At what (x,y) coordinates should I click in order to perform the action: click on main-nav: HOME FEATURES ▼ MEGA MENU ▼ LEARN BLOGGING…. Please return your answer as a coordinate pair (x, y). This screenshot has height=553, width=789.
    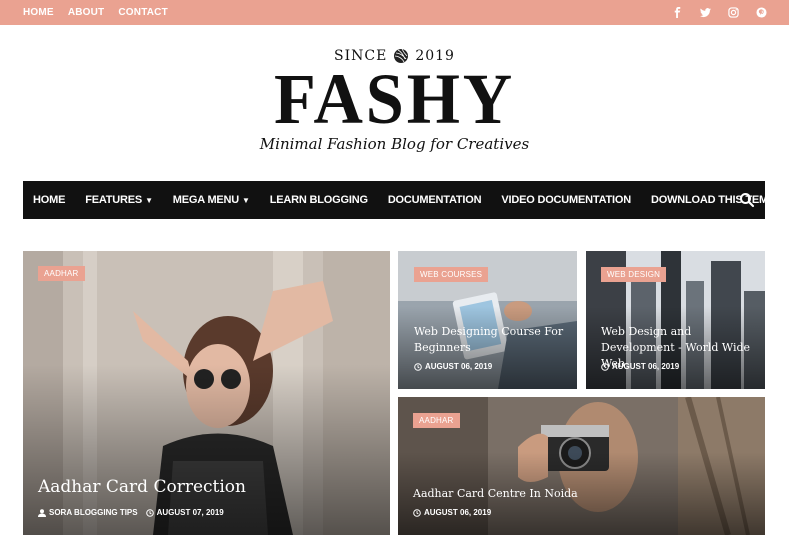
    Looking at the image, I should click on (406, 200).